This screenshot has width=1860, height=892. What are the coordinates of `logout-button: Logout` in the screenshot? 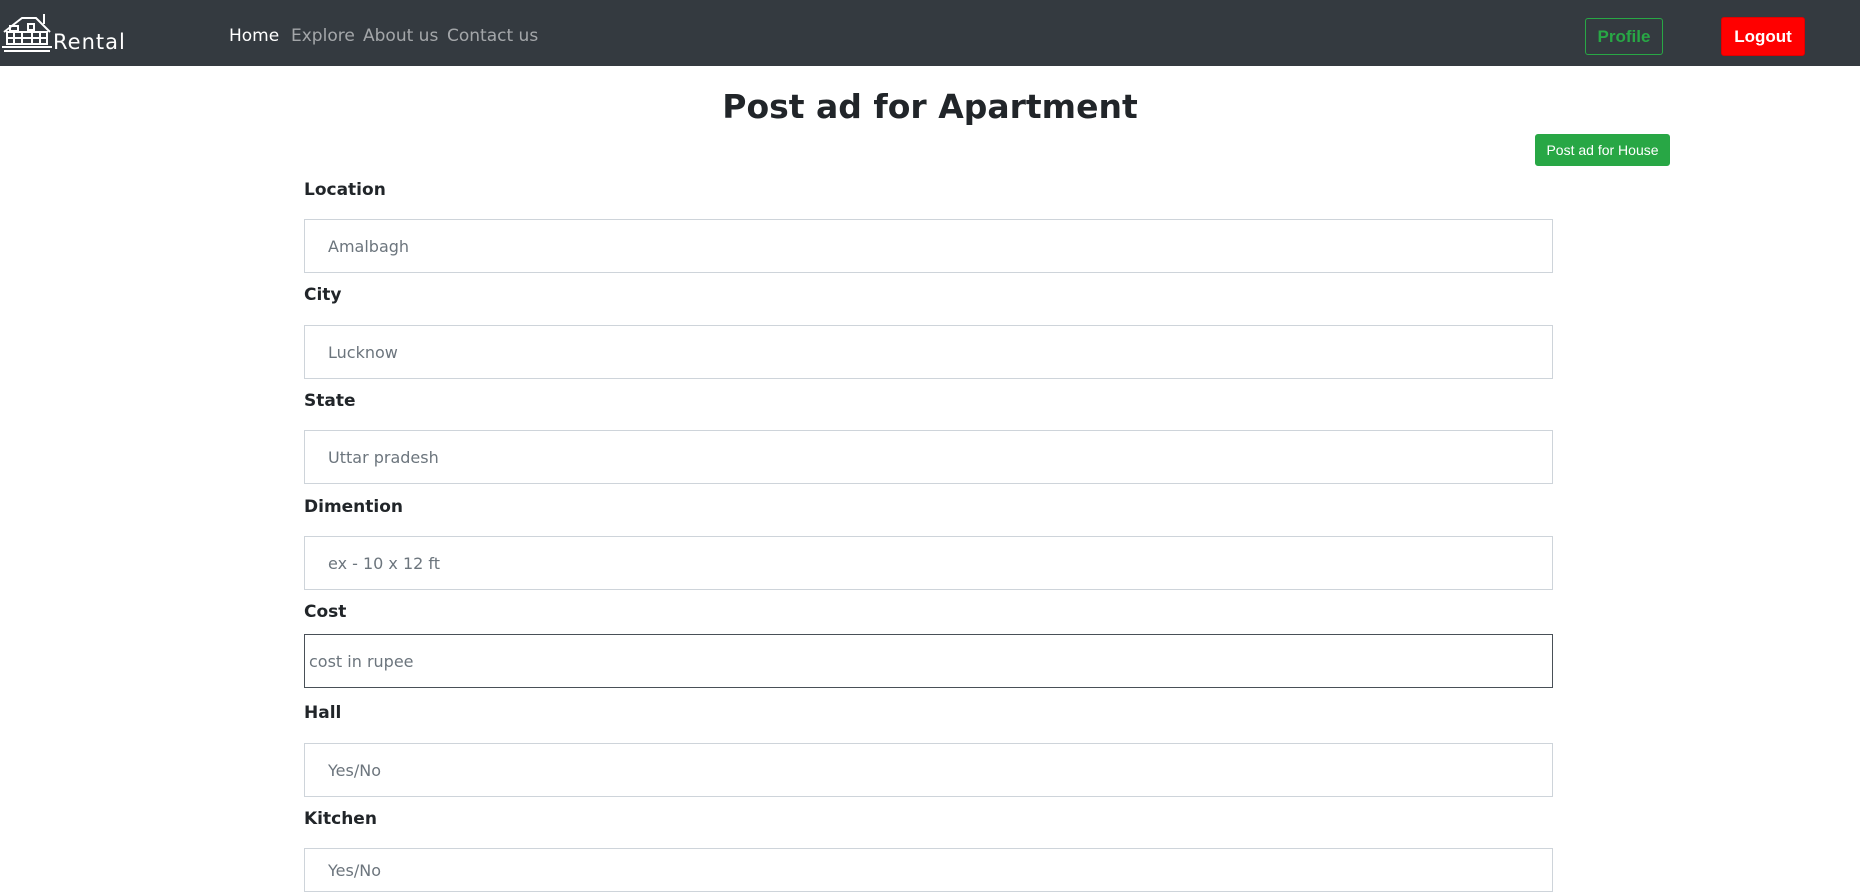 It's located at (1763, 36).